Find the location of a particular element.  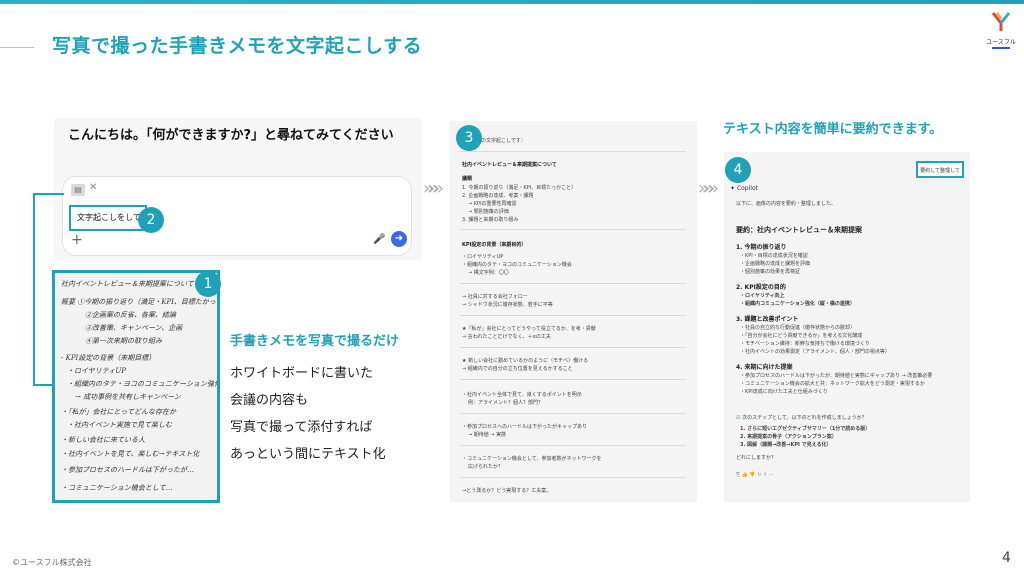

instruction-line: 会議の内容も is located at coordinates (269, 400).